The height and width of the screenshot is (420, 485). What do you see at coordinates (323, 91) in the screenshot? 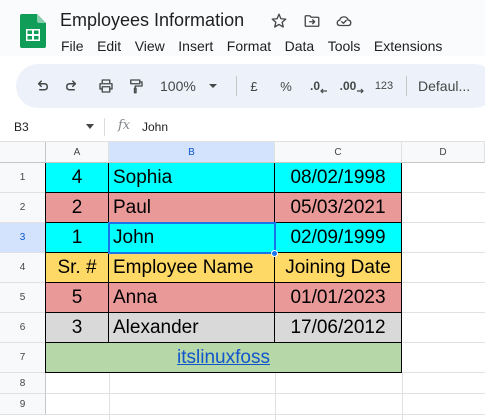
I see `arrow-left-icon` at bounding box center [323, 91].